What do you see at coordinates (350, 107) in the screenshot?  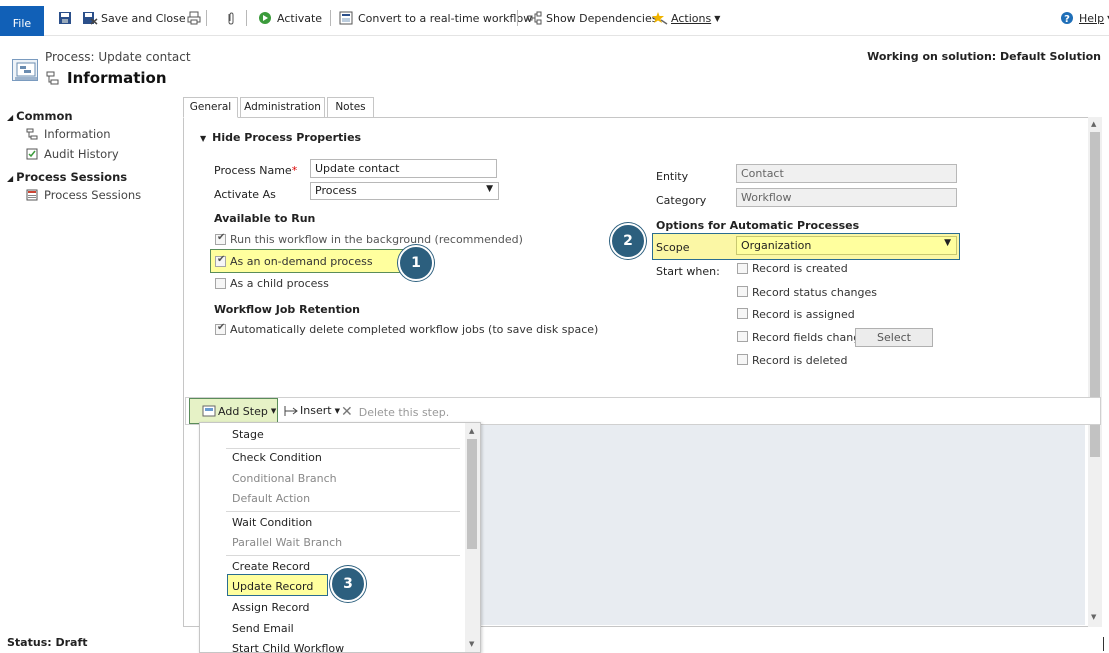 I see `tab-notes: Notes` at bounding box center [350, 107].